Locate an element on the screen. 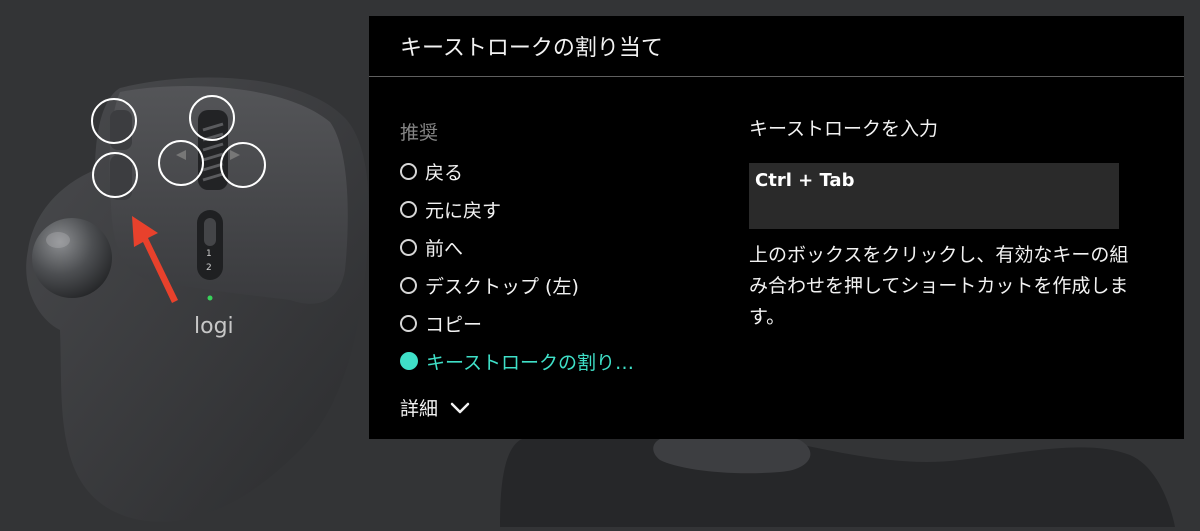 The width and height of the screenshot is (1200, 531). mode-label-2: 2 is located at coordinates (209, 268).